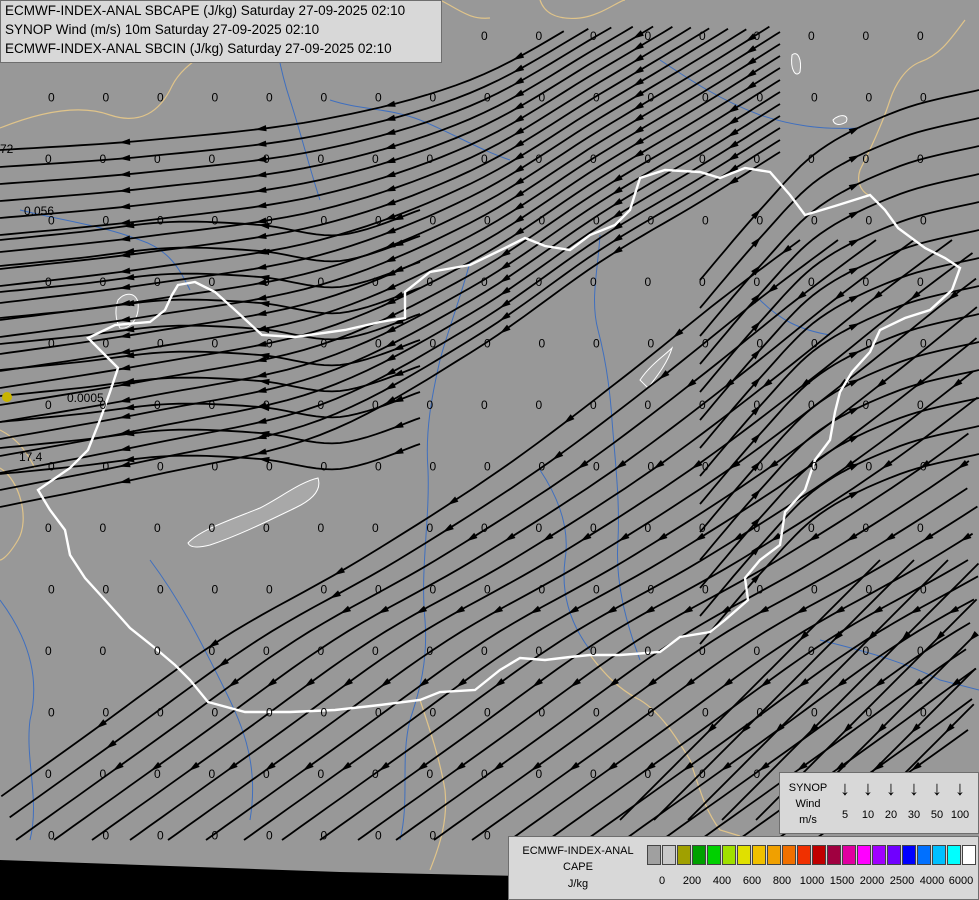 This screenshot has height=900, width=979. What do you see at coordinates (7, 397) in the screenshot?
I see `synop-station-marker` at bounding box center [7, 397].